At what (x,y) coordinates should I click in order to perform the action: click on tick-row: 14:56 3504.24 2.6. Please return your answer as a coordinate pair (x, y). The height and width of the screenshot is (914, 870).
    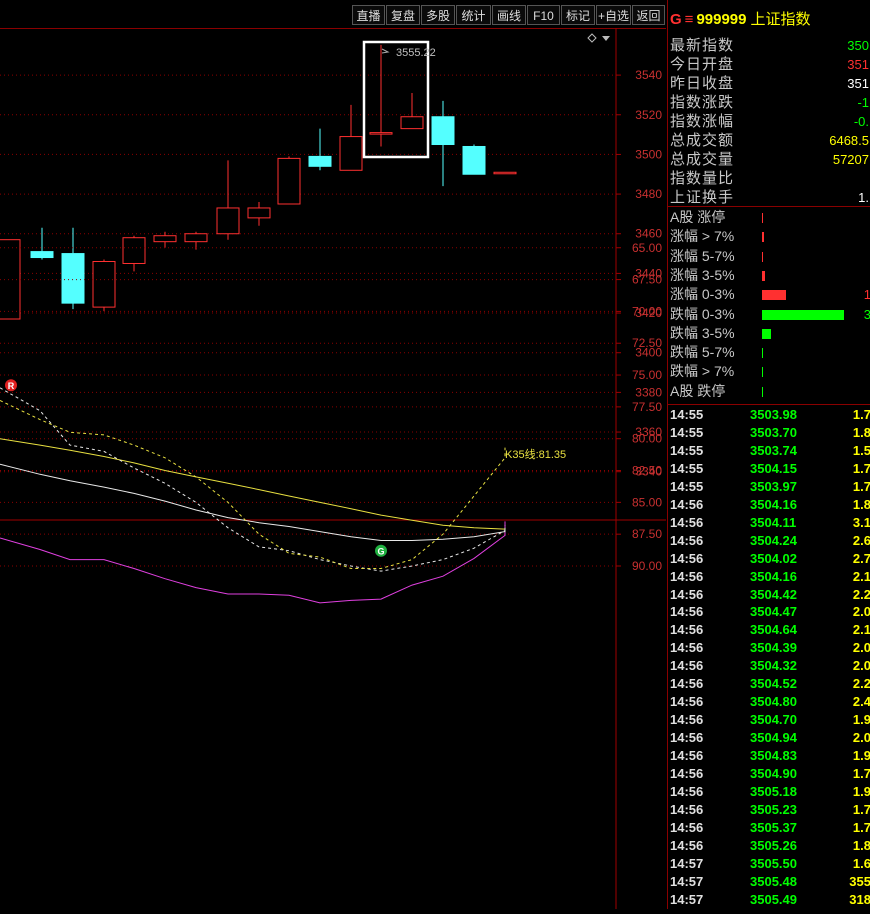
    Looking at the image, I should click on (769, 541).